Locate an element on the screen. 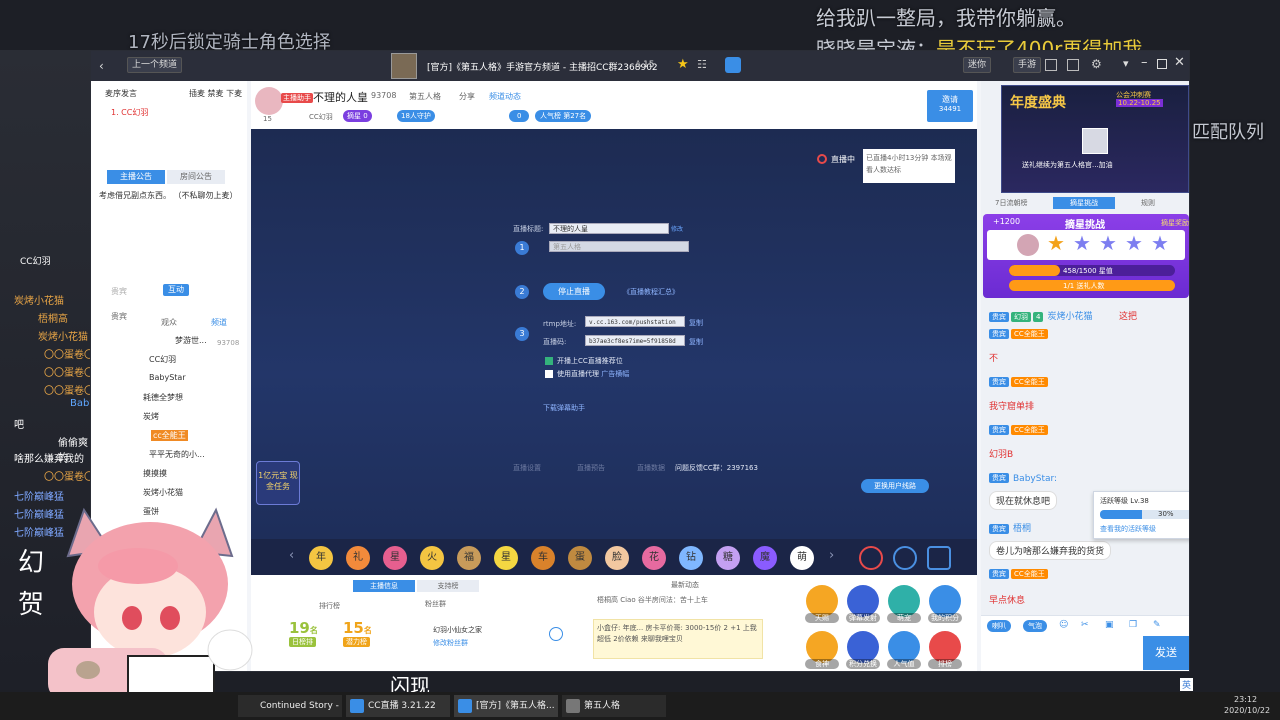  rtmp-copy-link: 复制 is located at coordinates (696, 323).